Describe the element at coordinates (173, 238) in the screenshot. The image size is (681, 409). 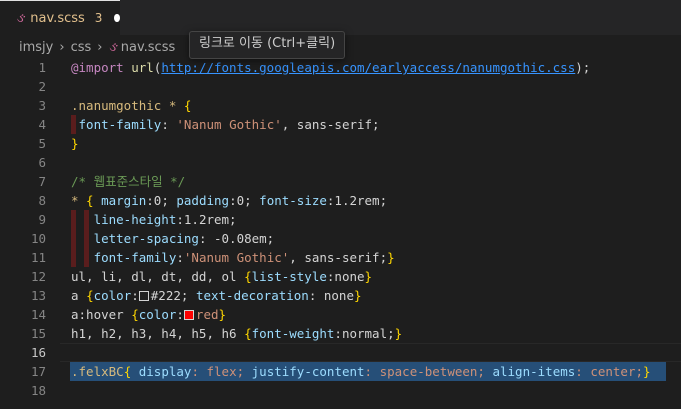
I see `code-line-10: letter-spacing: -0.08em;` at that location.